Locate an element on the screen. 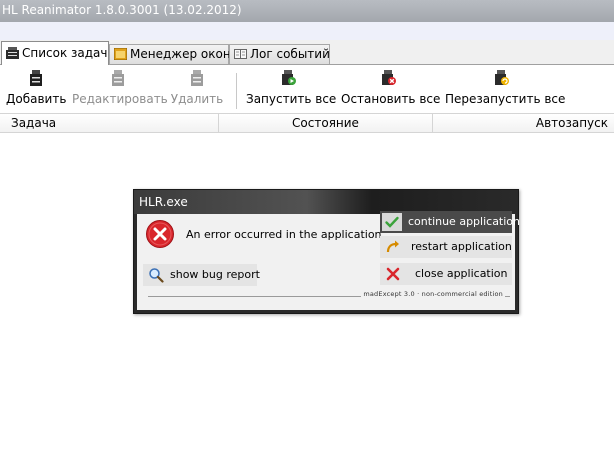  show-bug-report-button: show bug report is located at coordinates (201, 275).